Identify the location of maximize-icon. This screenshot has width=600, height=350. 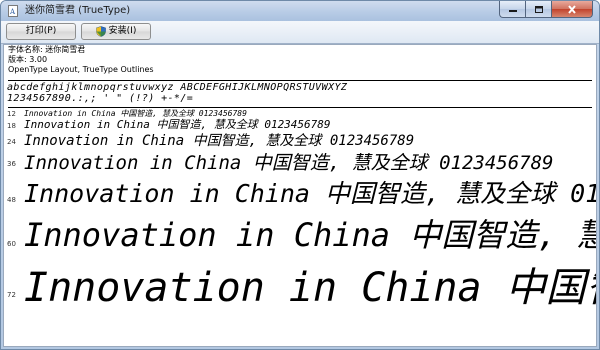
(538, 9).